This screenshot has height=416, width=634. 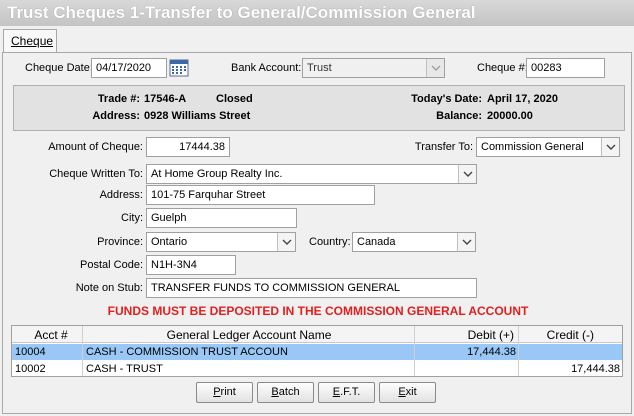 I want to click on print-button: Print, so click(x=224, y=392).